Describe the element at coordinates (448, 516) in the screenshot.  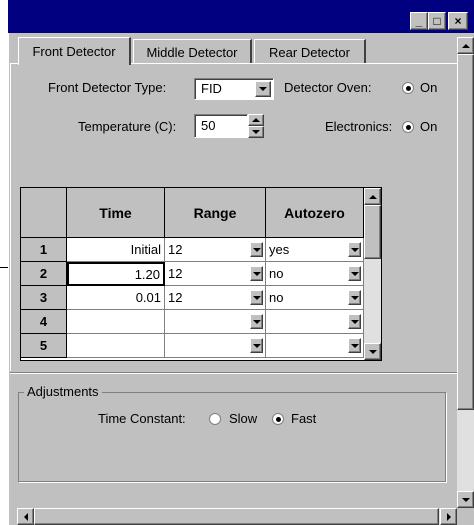
I see `scroll-right-icon` at that location.